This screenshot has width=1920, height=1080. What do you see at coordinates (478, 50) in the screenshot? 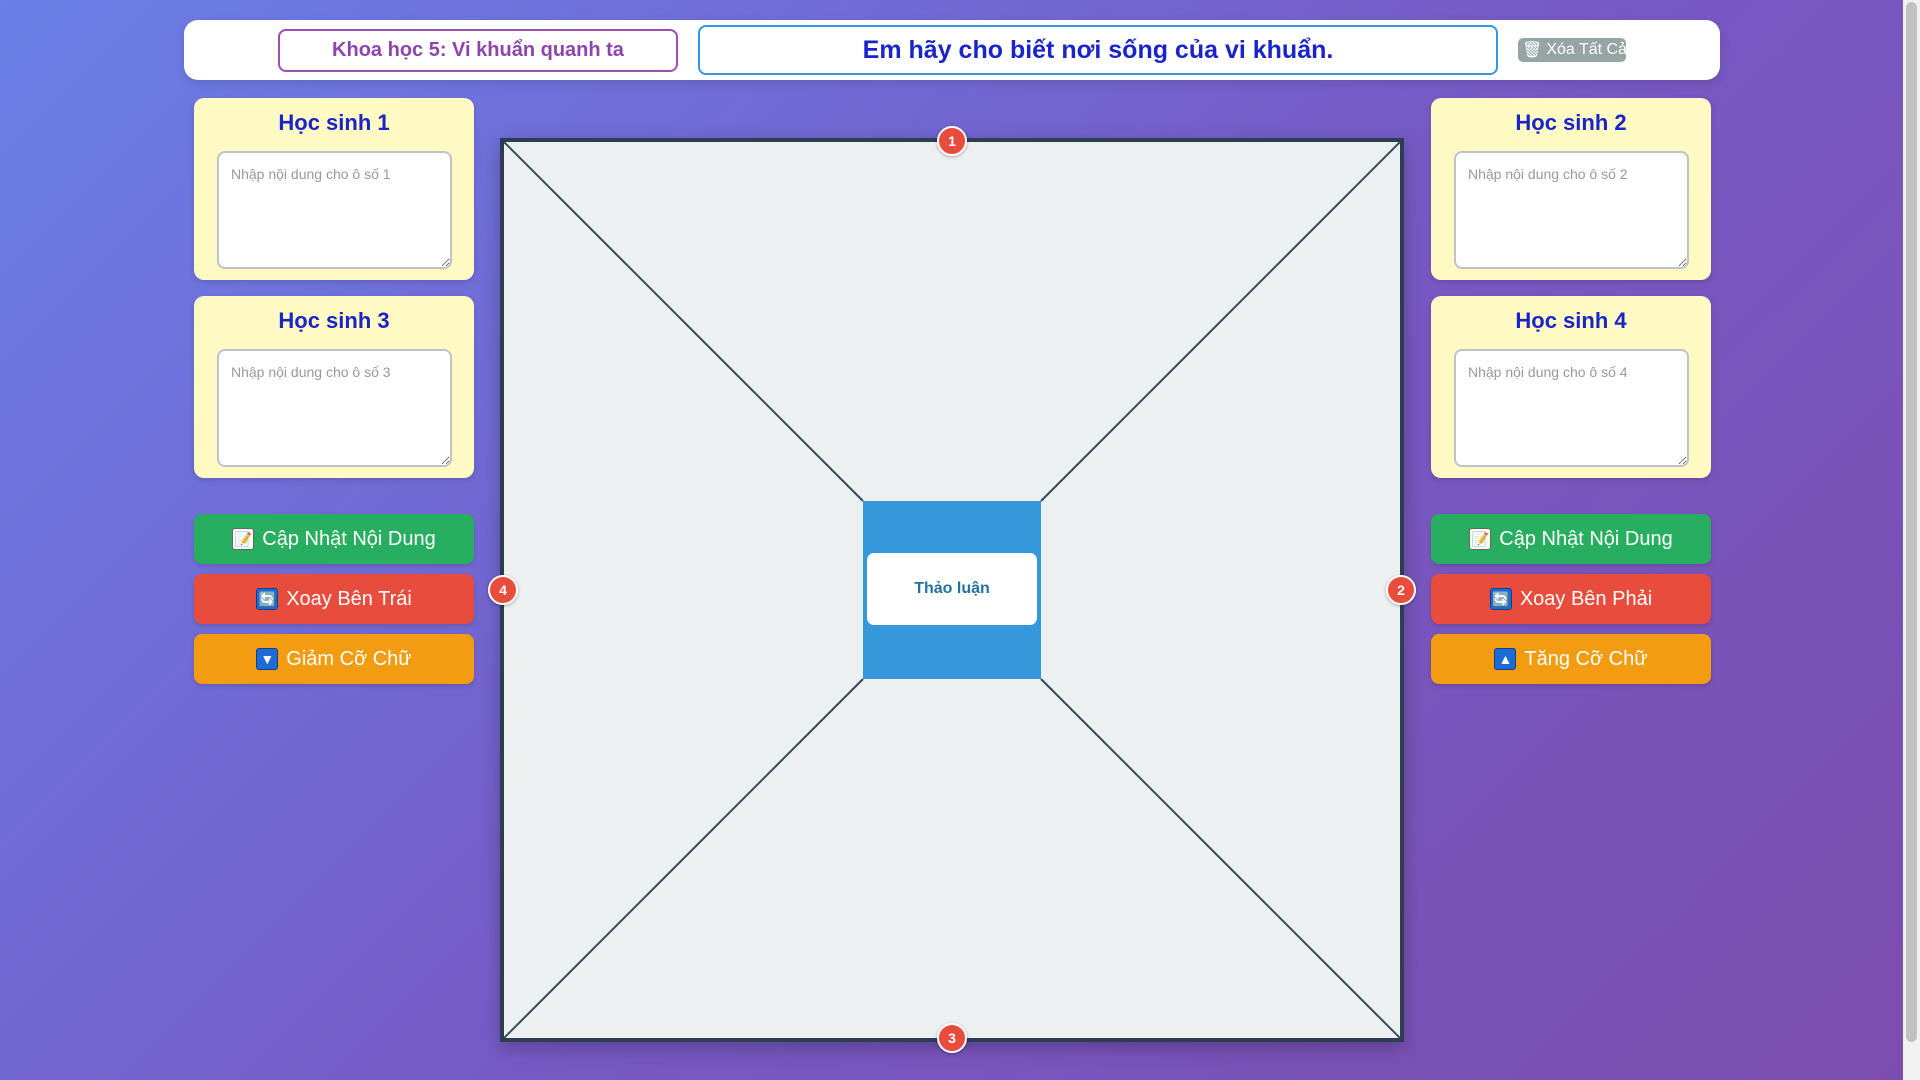
I see `subject-title: Khoa học 5: Vi khuẩn quanh ta` at bounding box center [478, 50].